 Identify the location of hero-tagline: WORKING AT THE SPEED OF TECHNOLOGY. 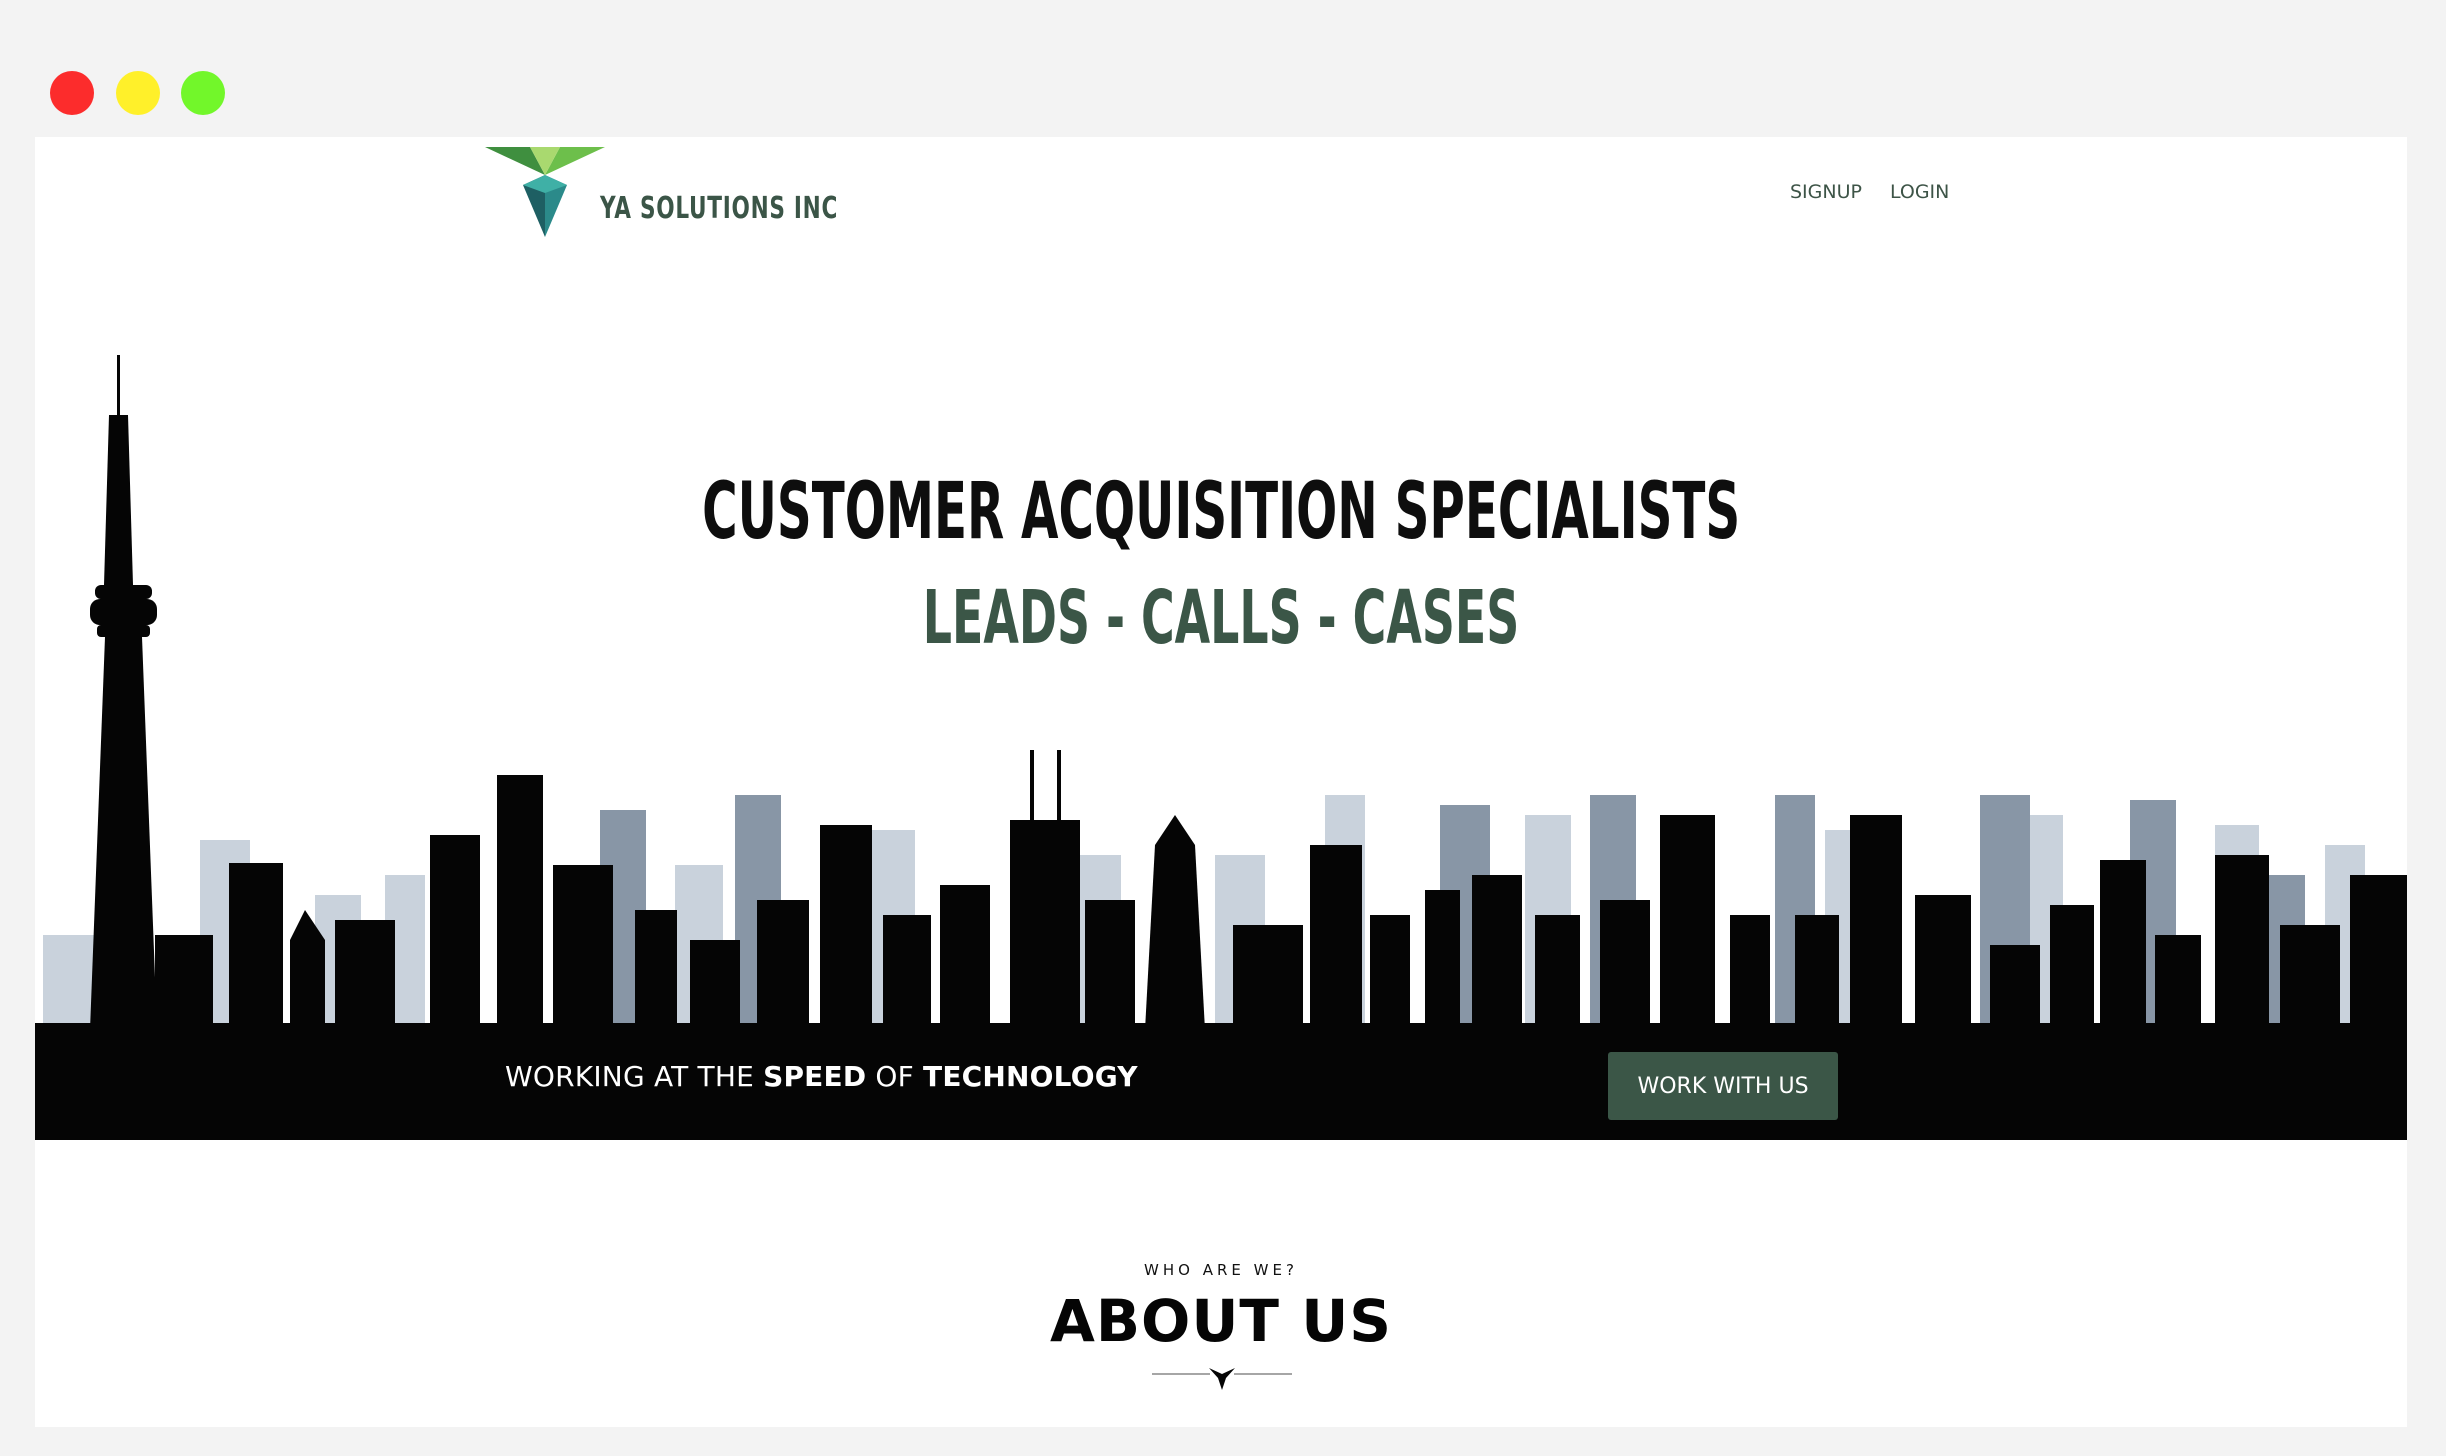
(821, 1076).